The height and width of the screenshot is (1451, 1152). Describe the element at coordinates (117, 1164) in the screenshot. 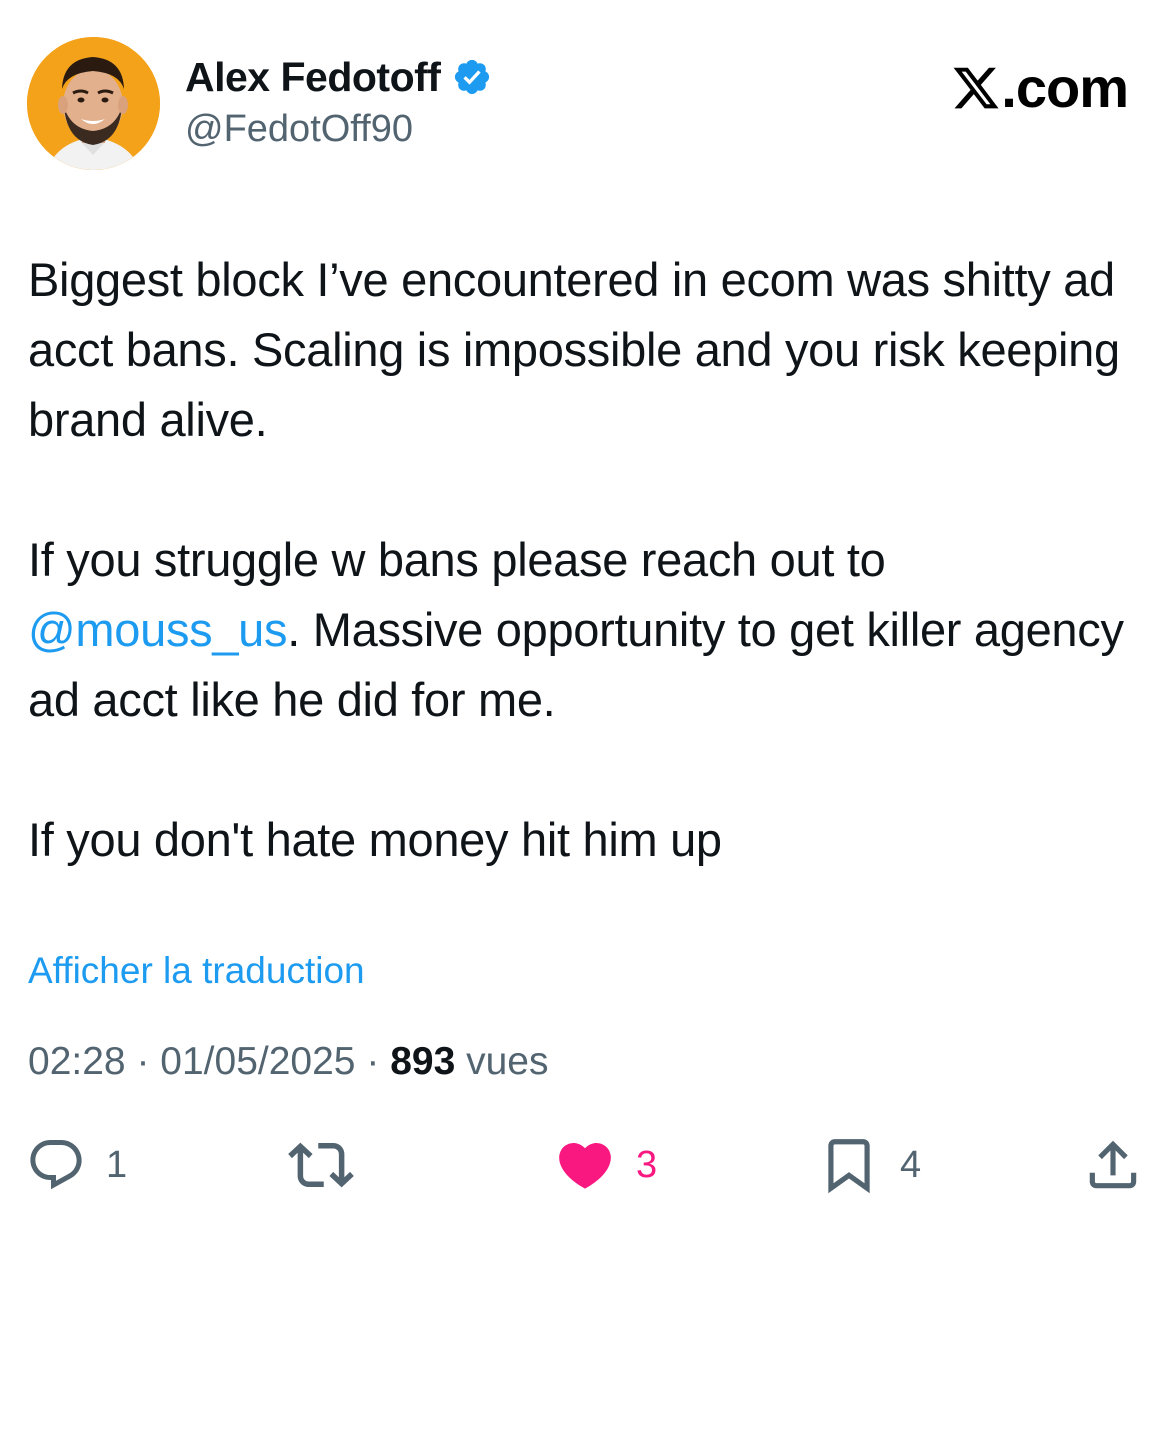

I see `reply-count: 1` at that location.